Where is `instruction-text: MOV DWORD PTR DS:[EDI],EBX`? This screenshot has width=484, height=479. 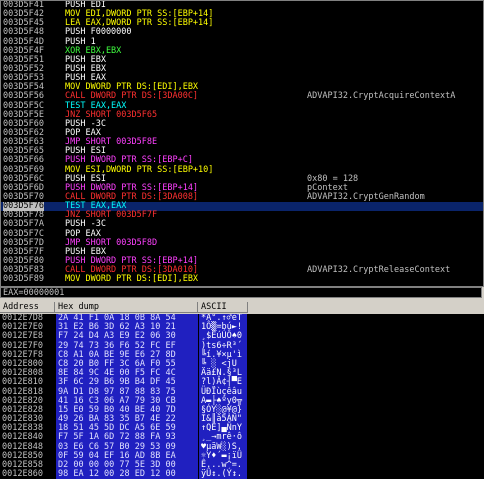 instruction-text: MOV DWORD PTR DS:[EDI],EBX is located at coordinates (132, 279).